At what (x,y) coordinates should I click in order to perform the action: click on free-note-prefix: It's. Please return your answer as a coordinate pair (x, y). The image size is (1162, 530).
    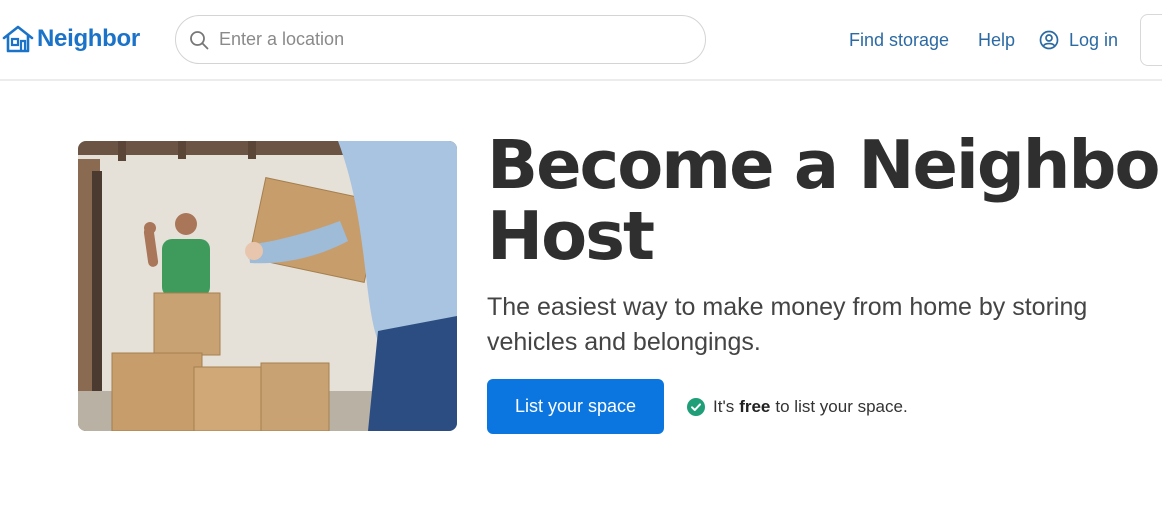
    Looking at the image, I should click on (724, 406).